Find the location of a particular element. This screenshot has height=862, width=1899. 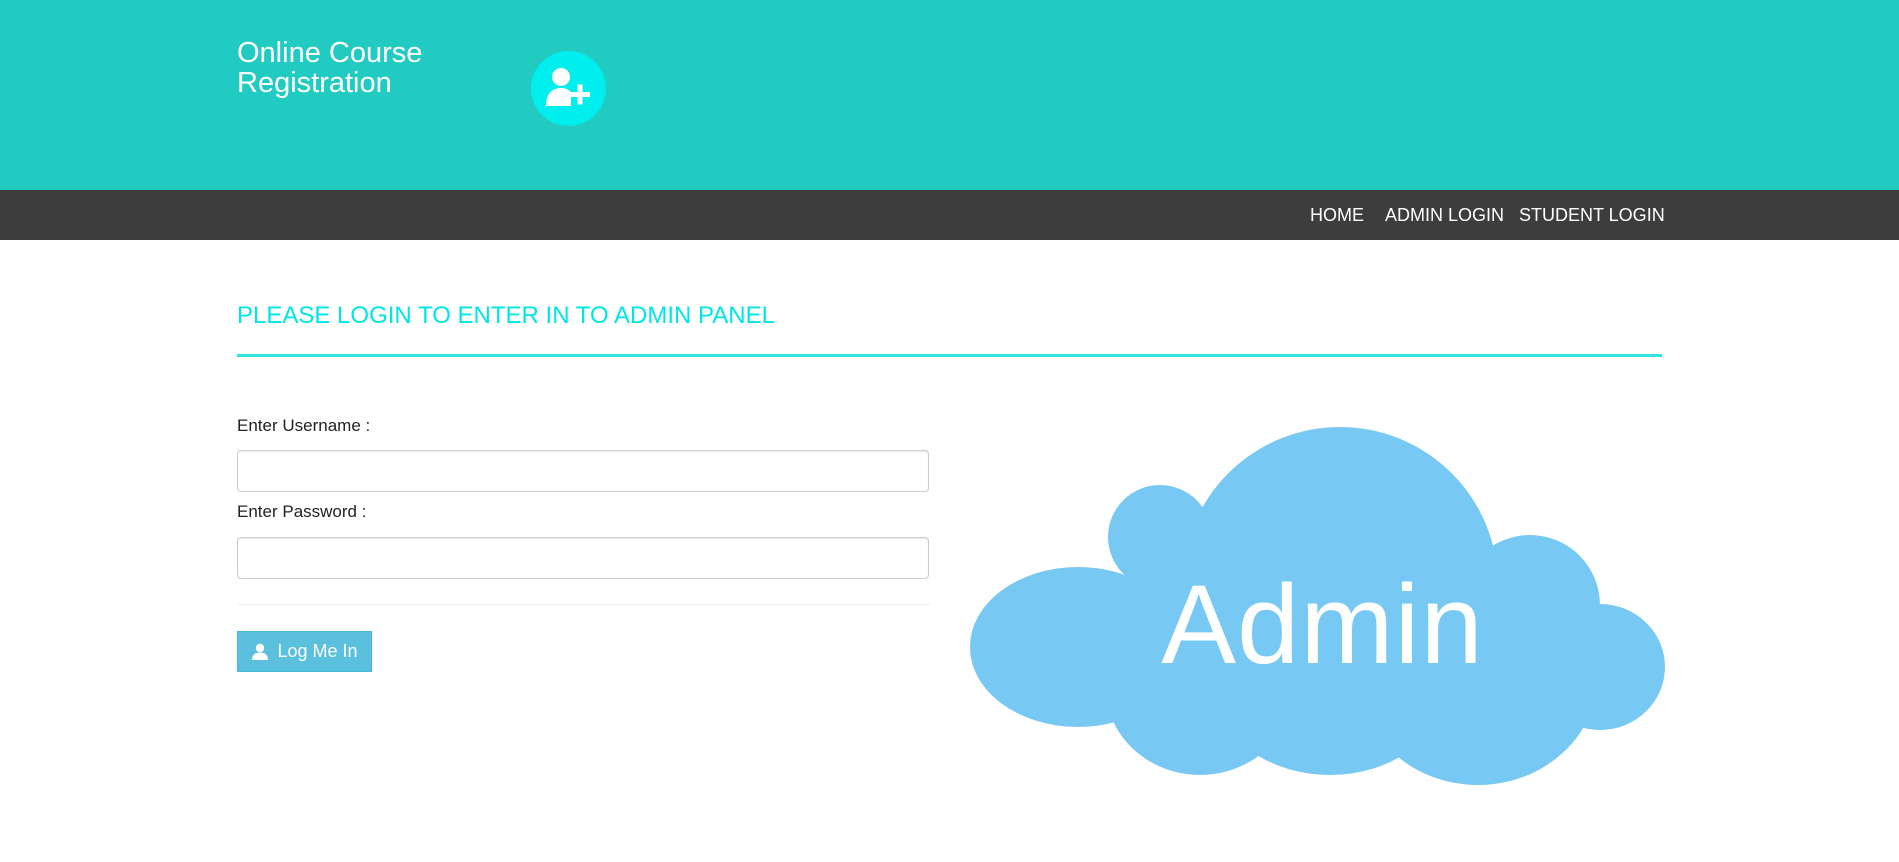

password-input is located at coordinates (583, 558).